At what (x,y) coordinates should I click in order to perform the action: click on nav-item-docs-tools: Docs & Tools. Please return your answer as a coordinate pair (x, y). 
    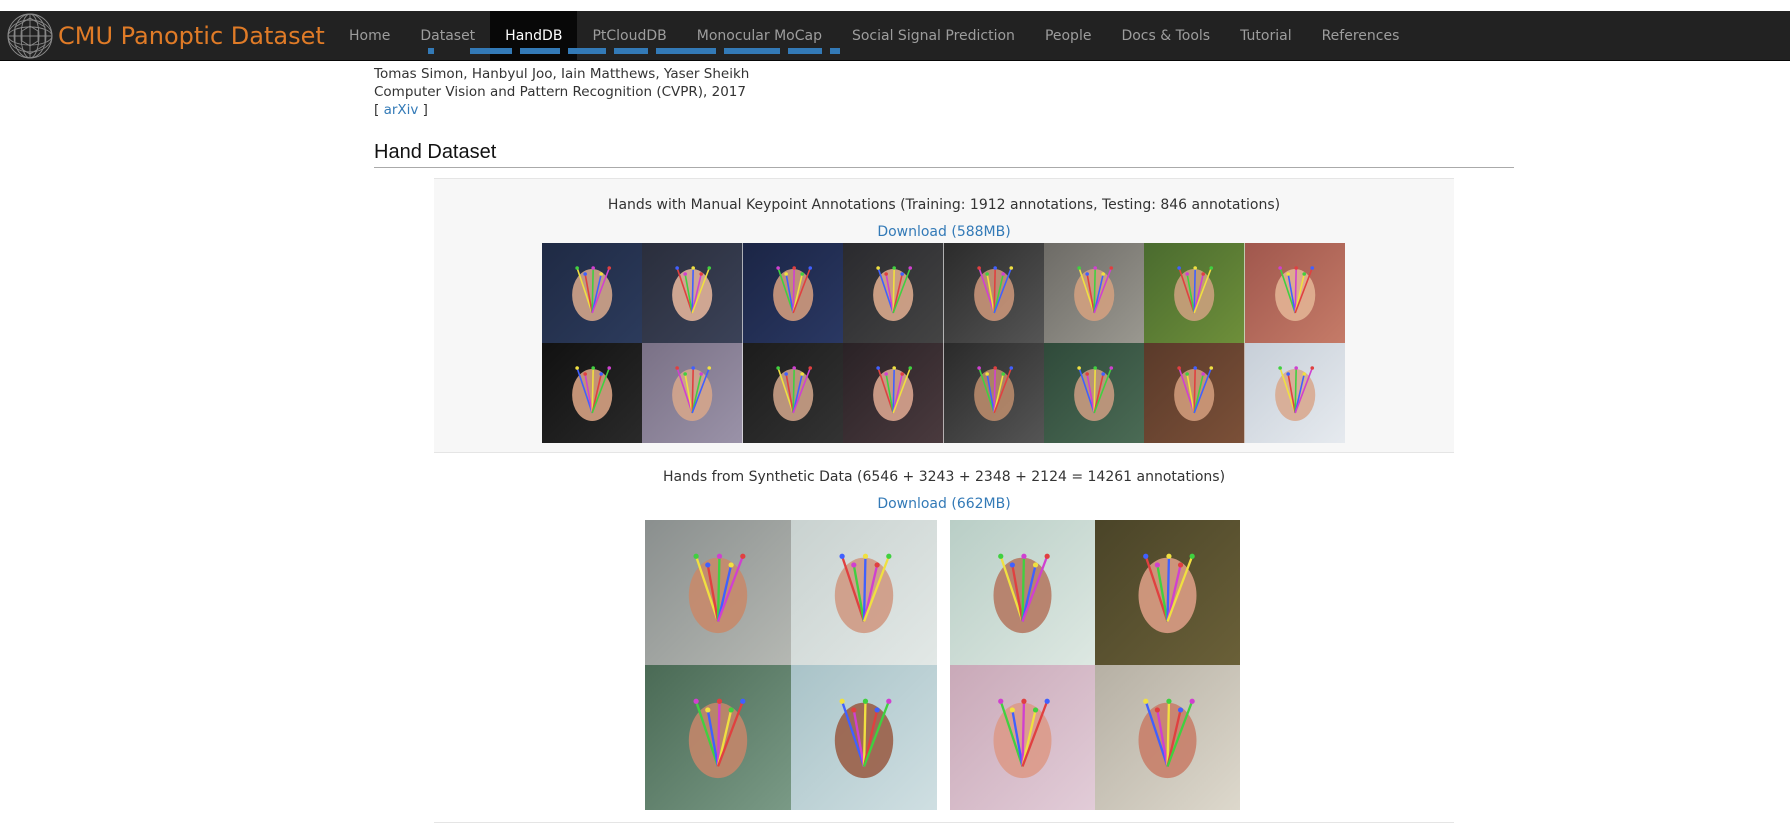
    Looking at the image, I should click on (1165, 36).